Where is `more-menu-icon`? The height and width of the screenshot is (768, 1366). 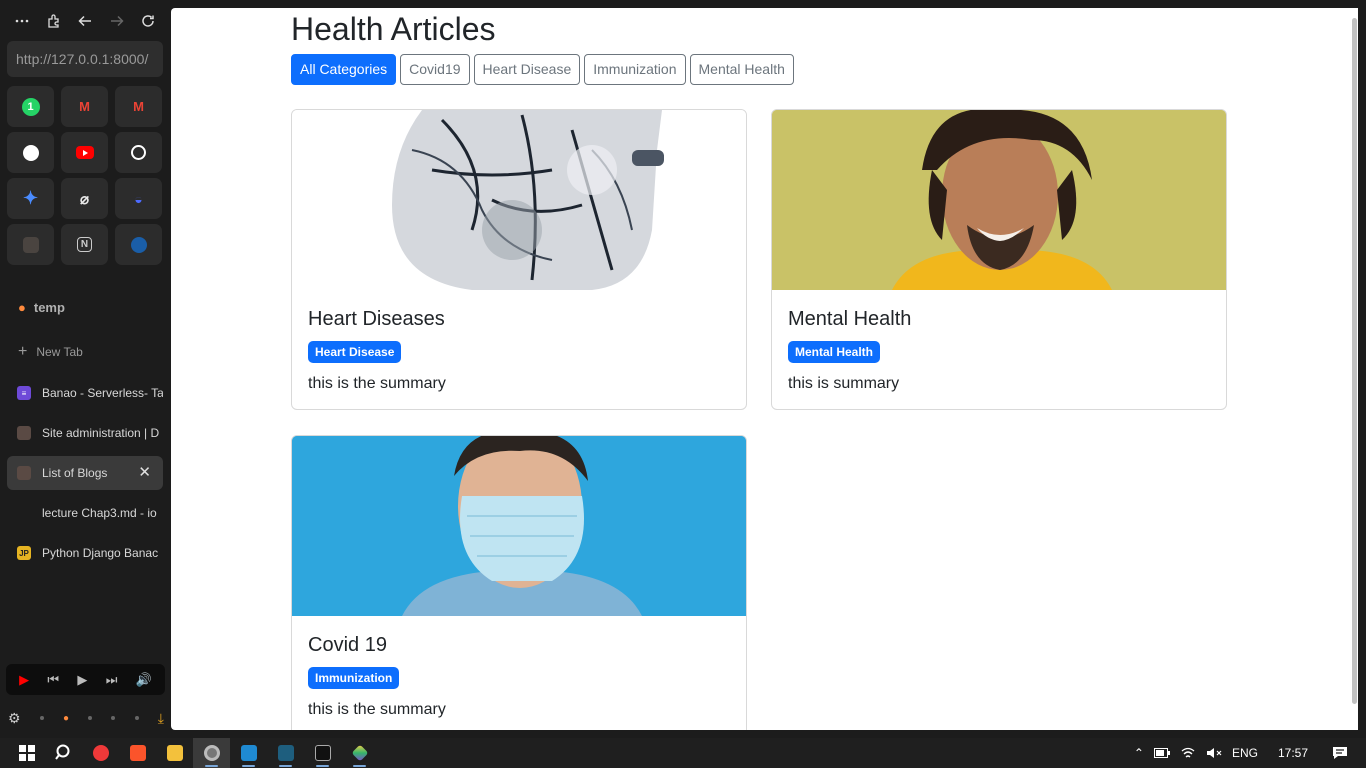 more-menu-icon is located at coordinates (22, 21).